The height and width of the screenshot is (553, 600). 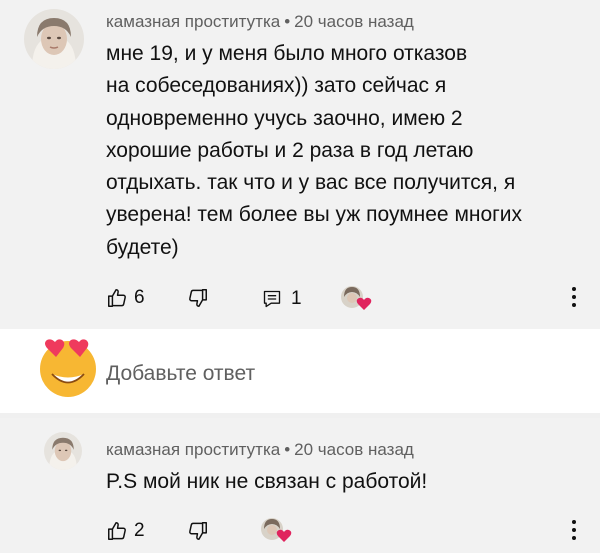 What do you see at coordinates (276, 86) in the screenshot?
I see `comment-line: на собеседованиях)) зато сейчас я` at bounding box center [276, 86].